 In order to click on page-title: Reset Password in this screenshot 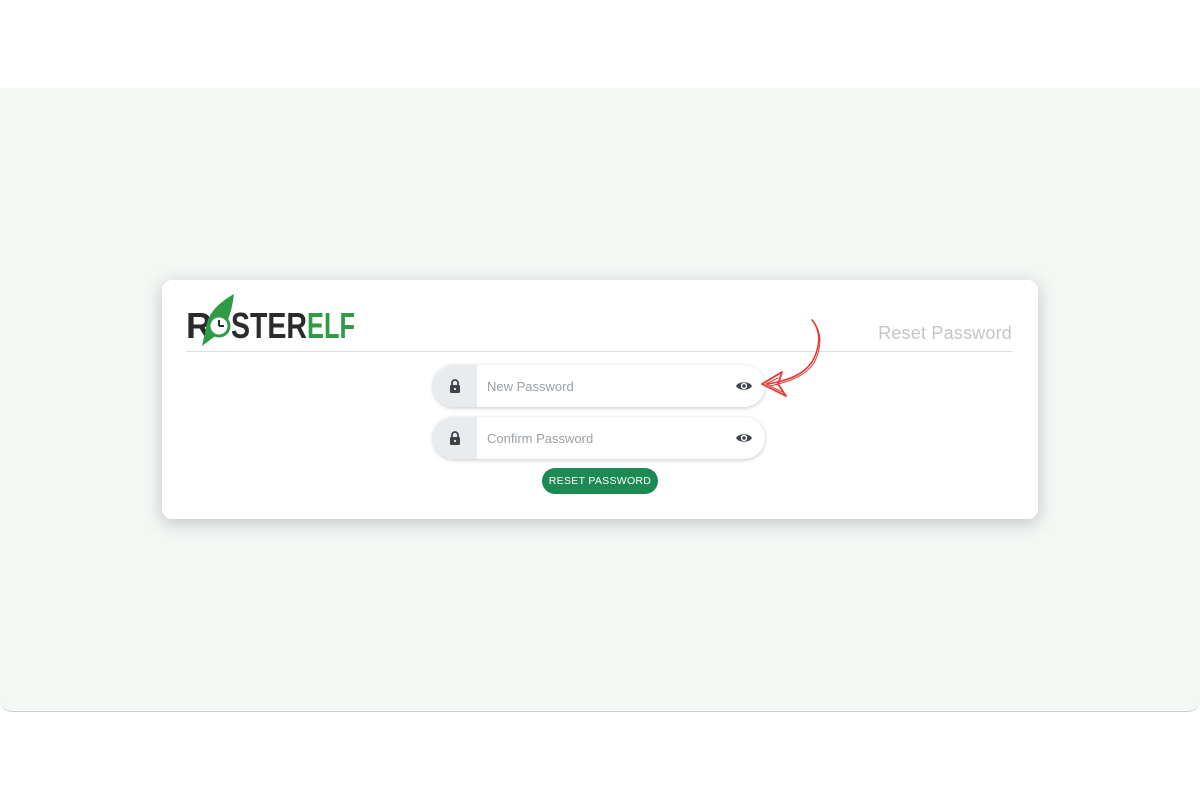, I will do `click(945, 333)`.